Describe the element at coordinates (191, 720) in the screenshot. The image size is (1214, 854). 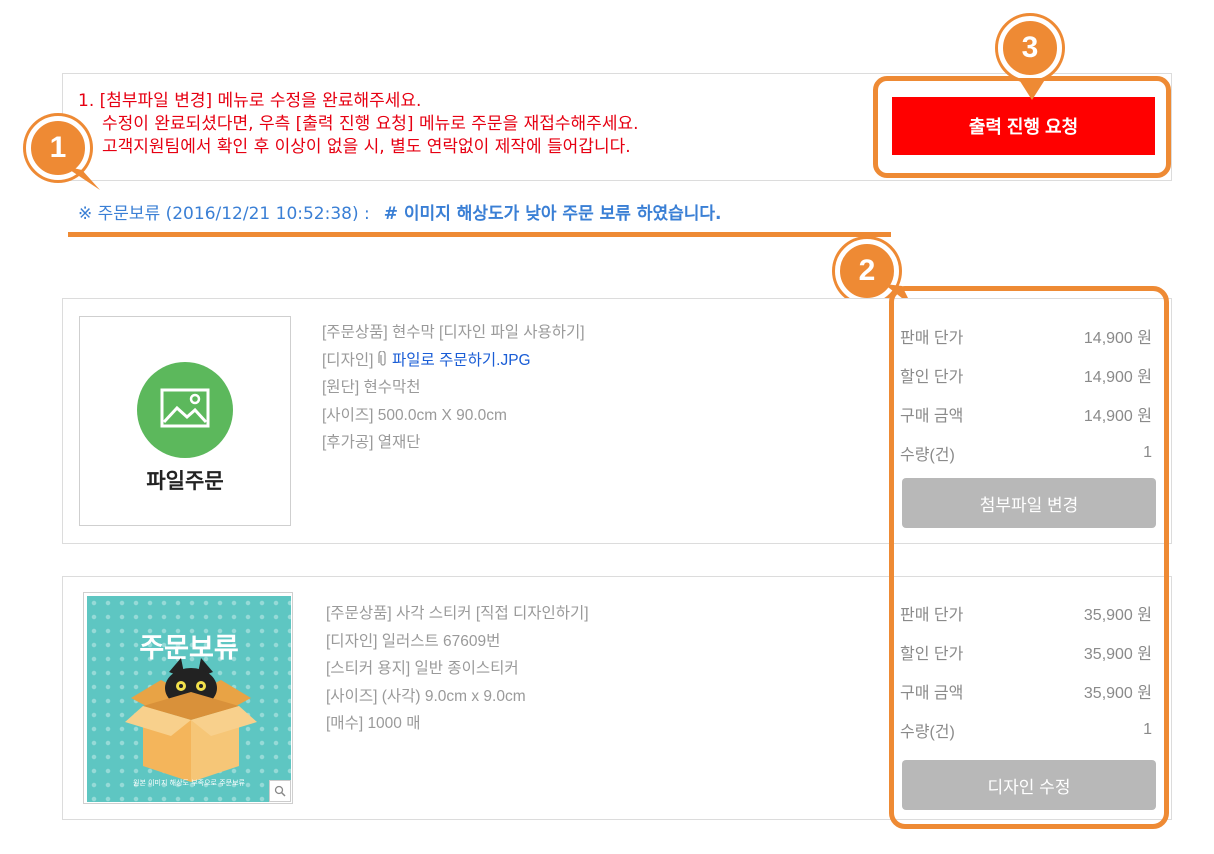
I see `cat-in-box-illustration` at that location.